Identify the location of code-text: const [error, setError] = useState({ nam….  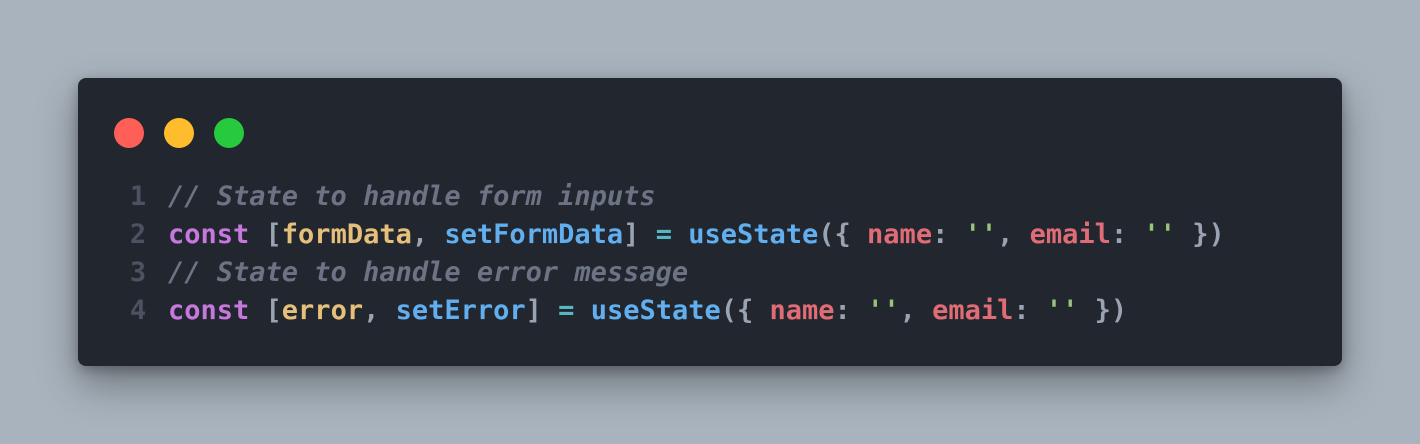
(647, 311).